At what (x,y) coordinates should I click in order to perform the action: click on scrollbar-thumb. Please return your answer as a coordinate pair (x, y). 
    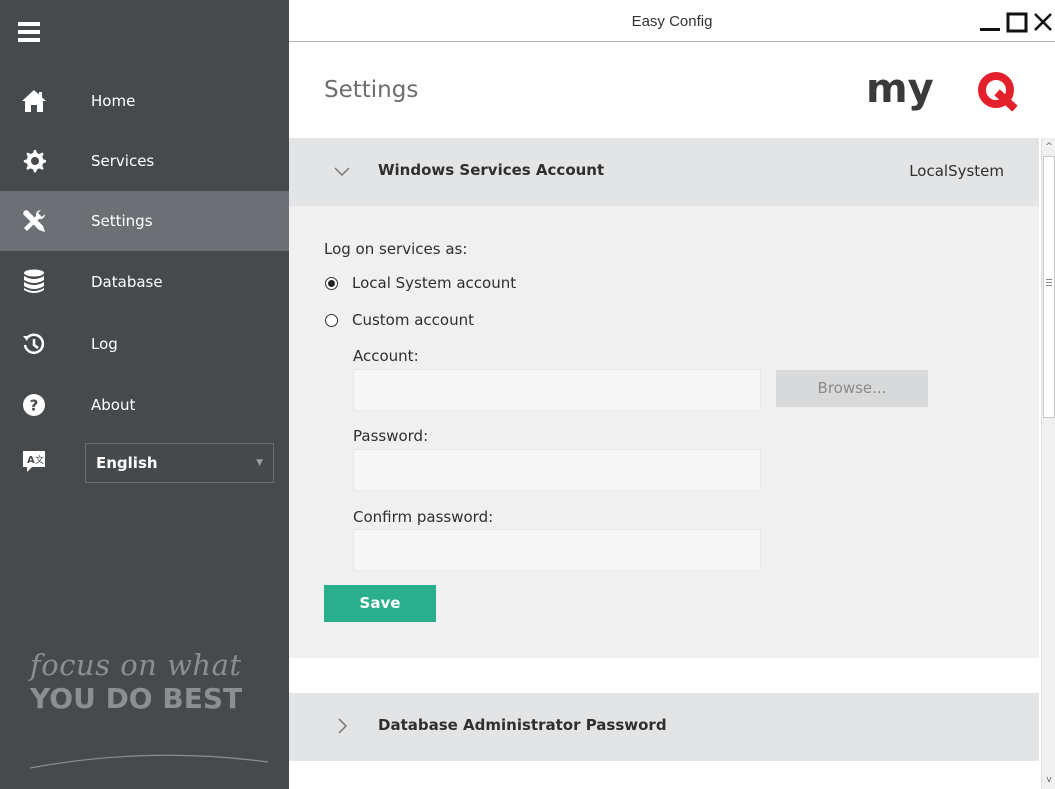
    Looking at the image, I should click on (1049, 287).